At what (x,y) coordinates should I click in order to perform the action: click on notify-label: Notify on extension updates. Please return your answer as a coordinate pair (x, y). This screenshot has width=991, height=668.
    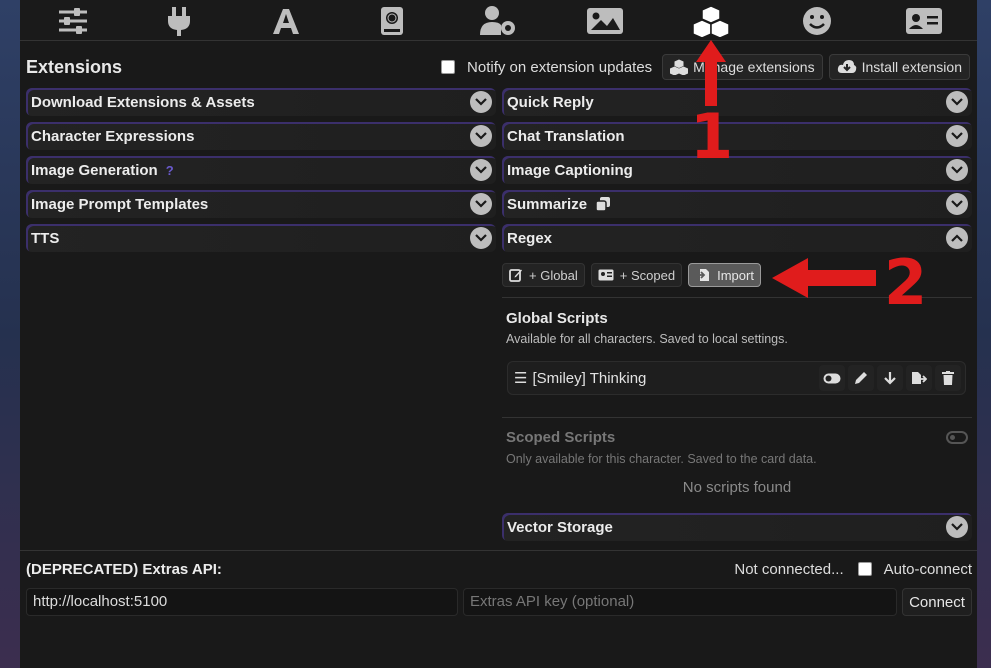
    Looking at the image, I should click on (560, 67).